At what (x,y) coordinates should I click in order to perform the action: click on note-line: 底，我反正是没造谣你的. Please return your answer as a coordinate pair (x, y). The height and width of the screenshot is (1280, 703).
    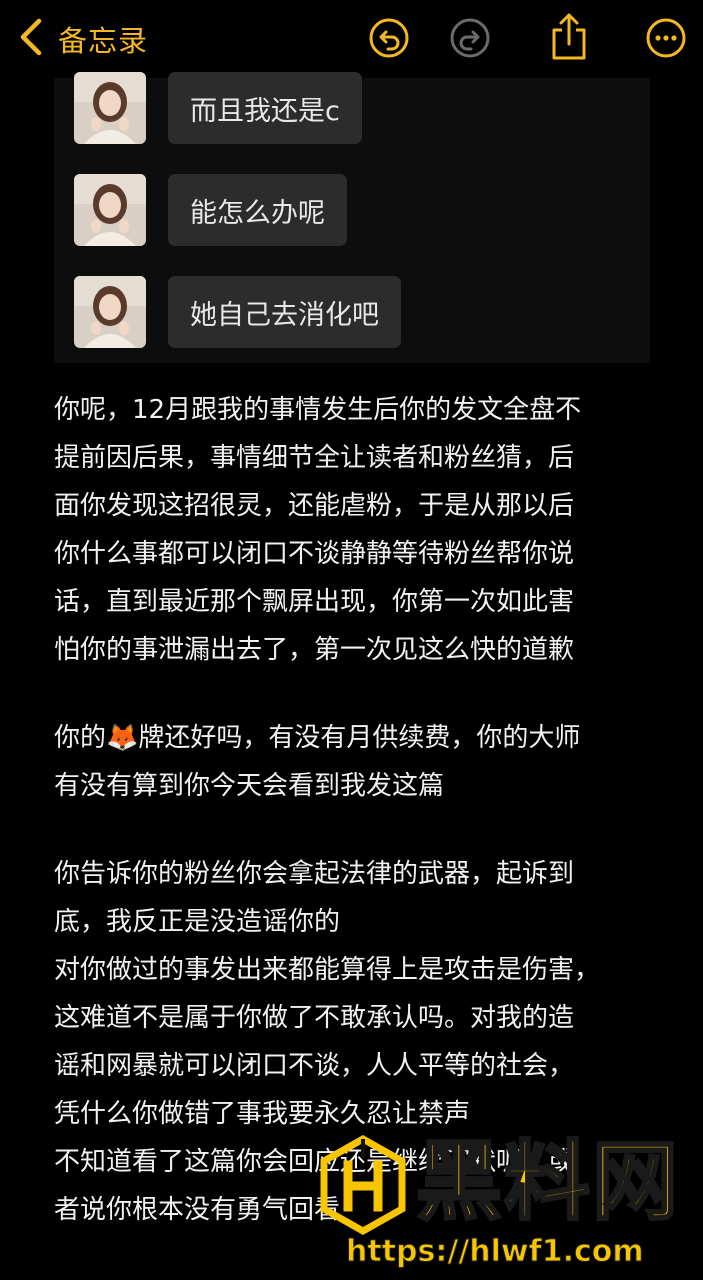
    Looking at the image, I should click on (197, 922).